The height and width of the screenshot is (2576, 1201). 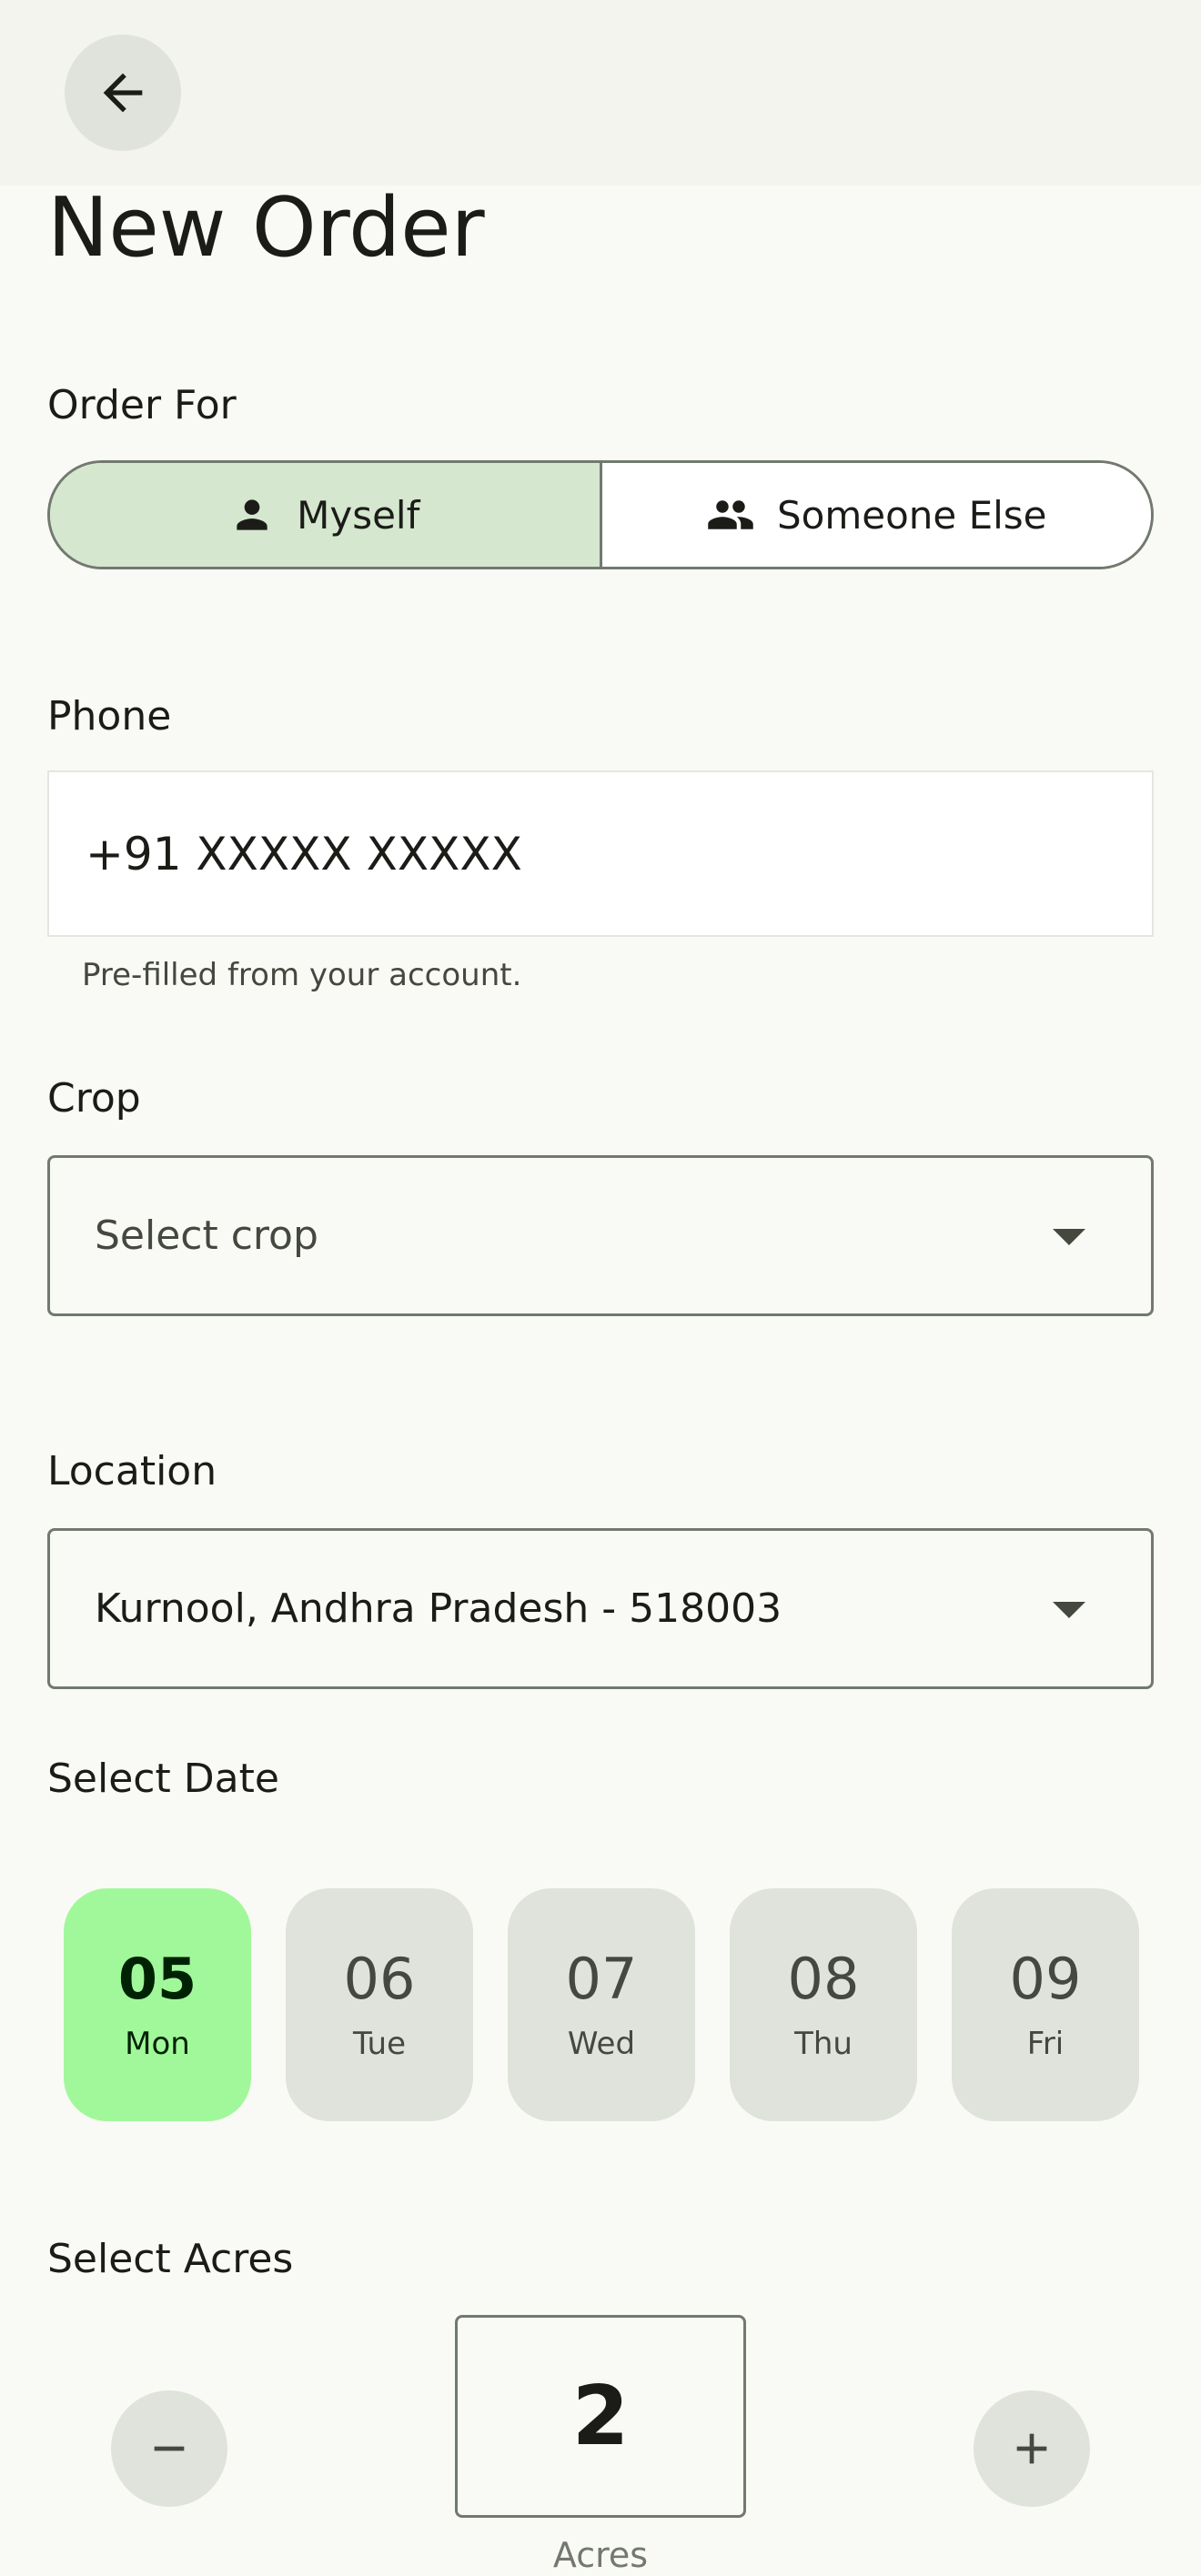 I want to click on plus-icon, so click(x=1031, y=2448).